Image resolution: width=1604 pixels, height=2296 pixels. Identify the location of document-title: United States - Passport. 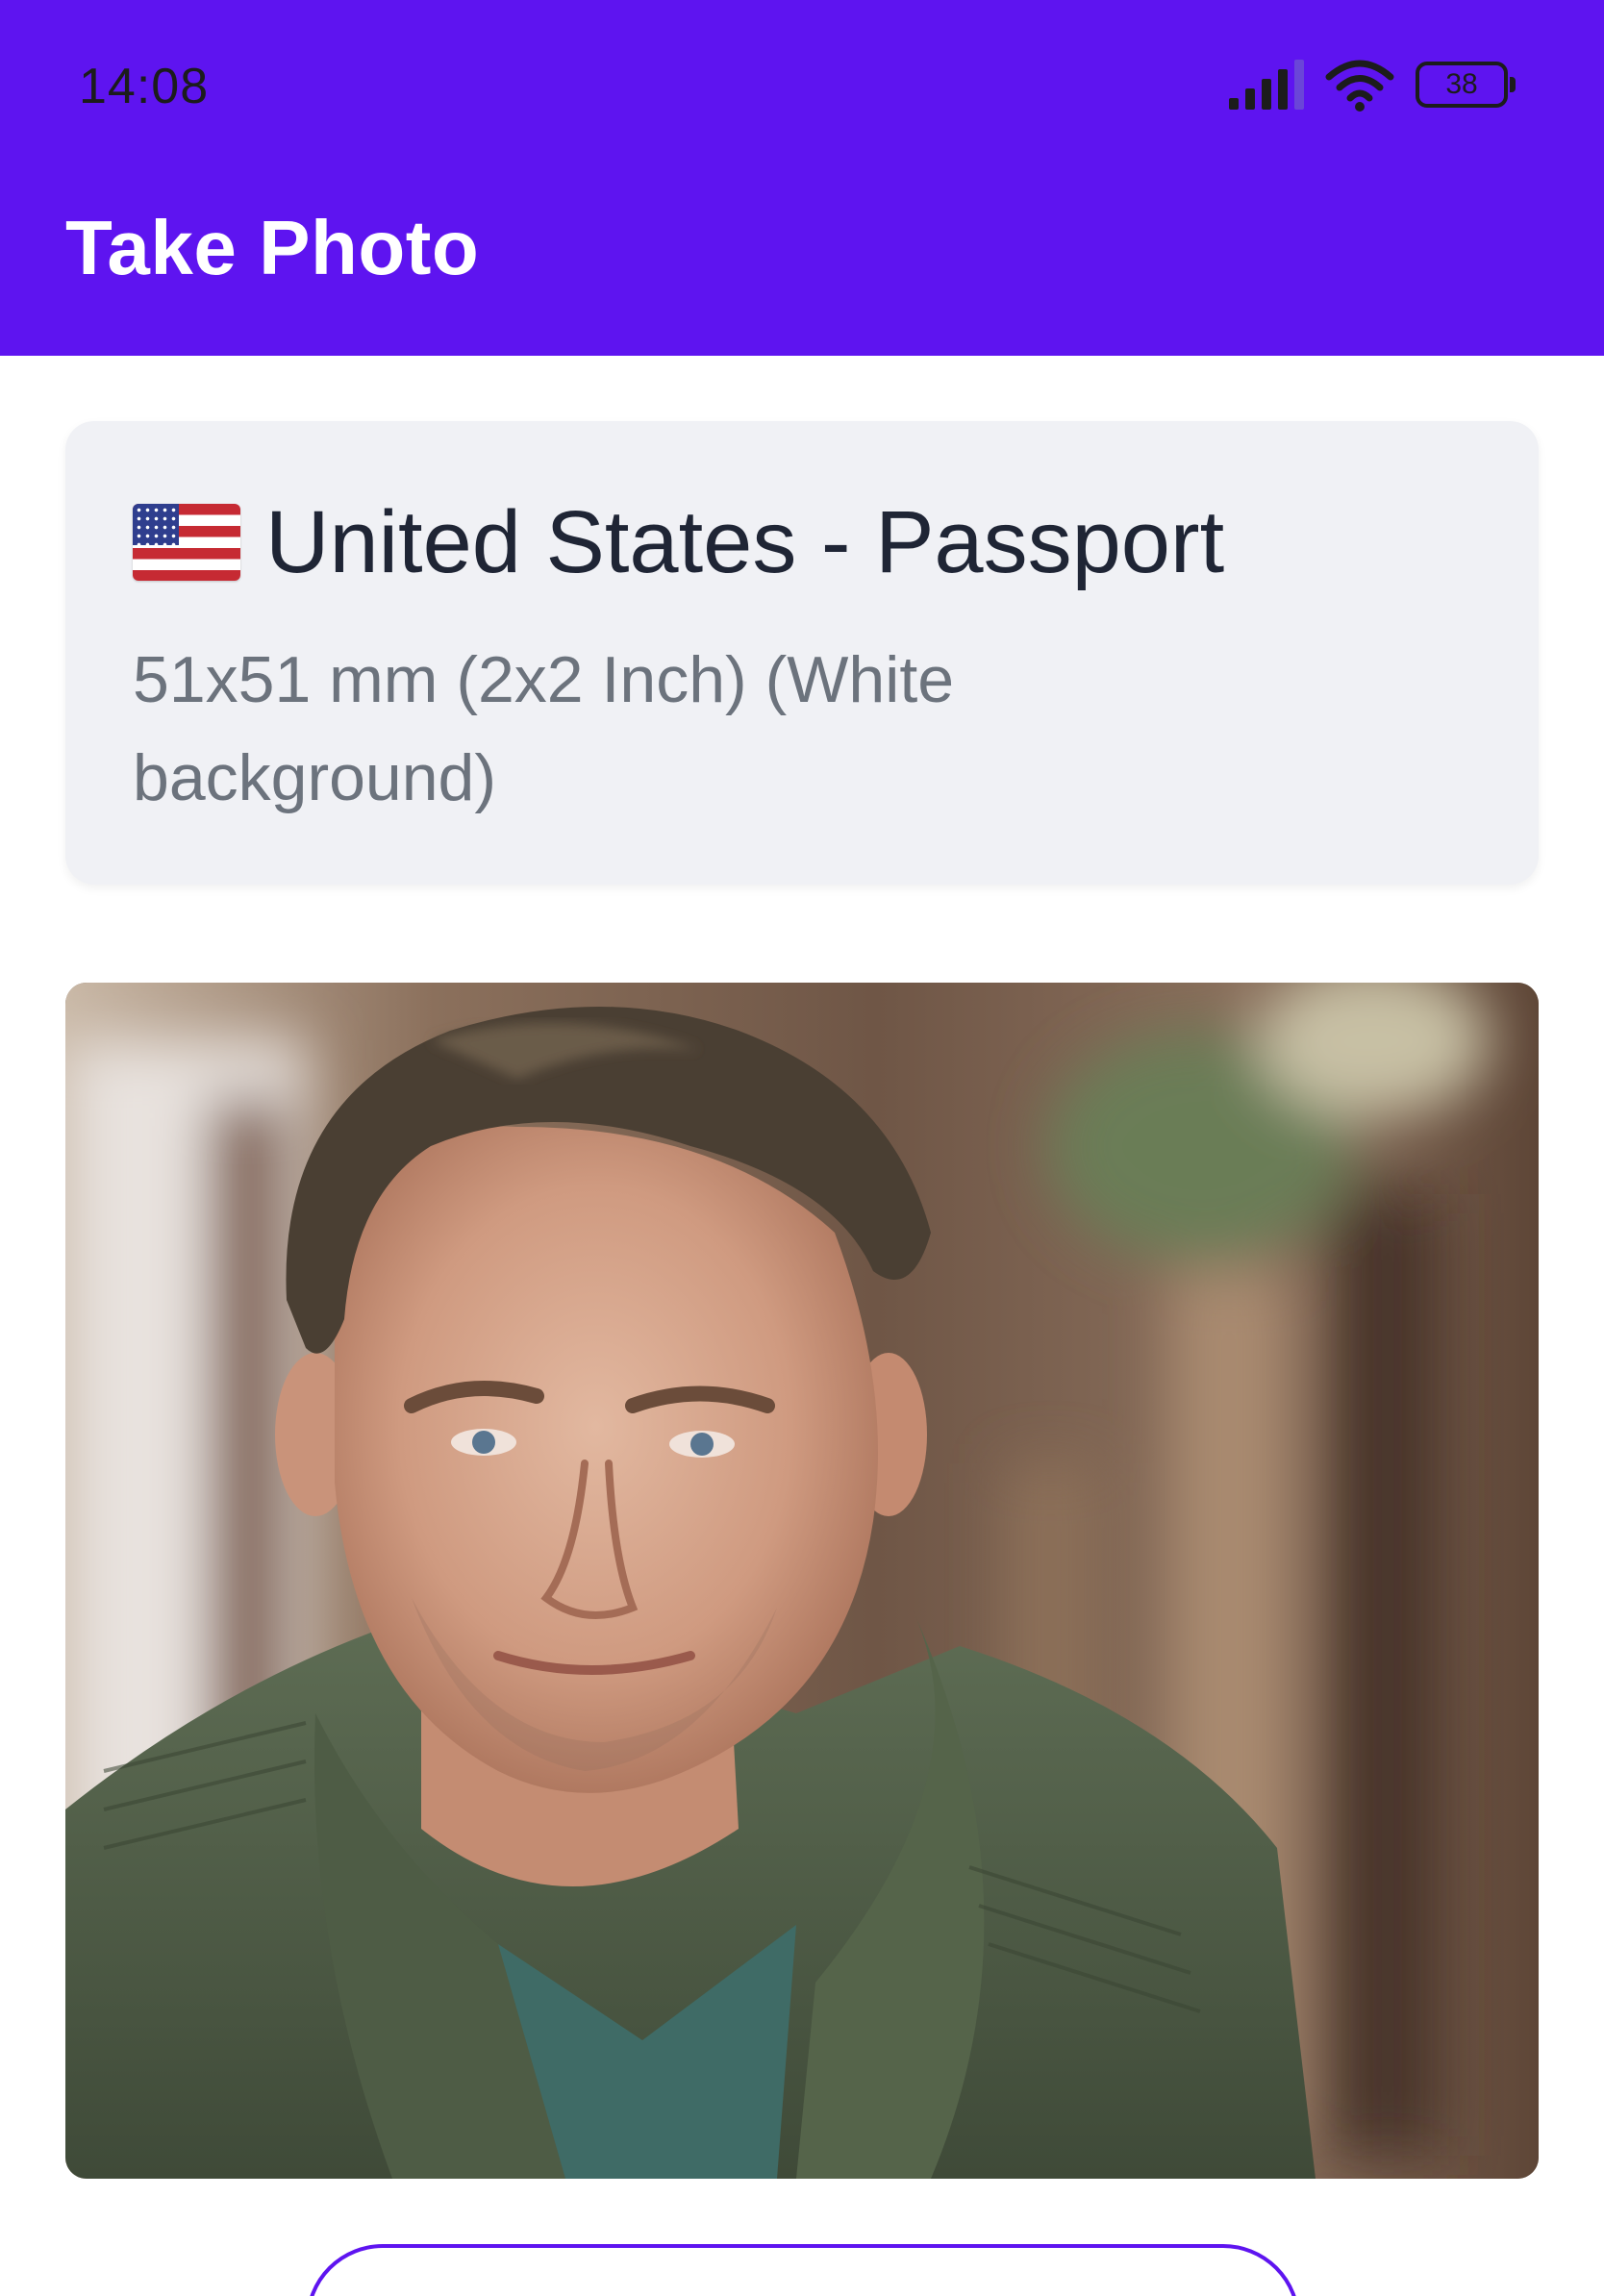
(745, 542).